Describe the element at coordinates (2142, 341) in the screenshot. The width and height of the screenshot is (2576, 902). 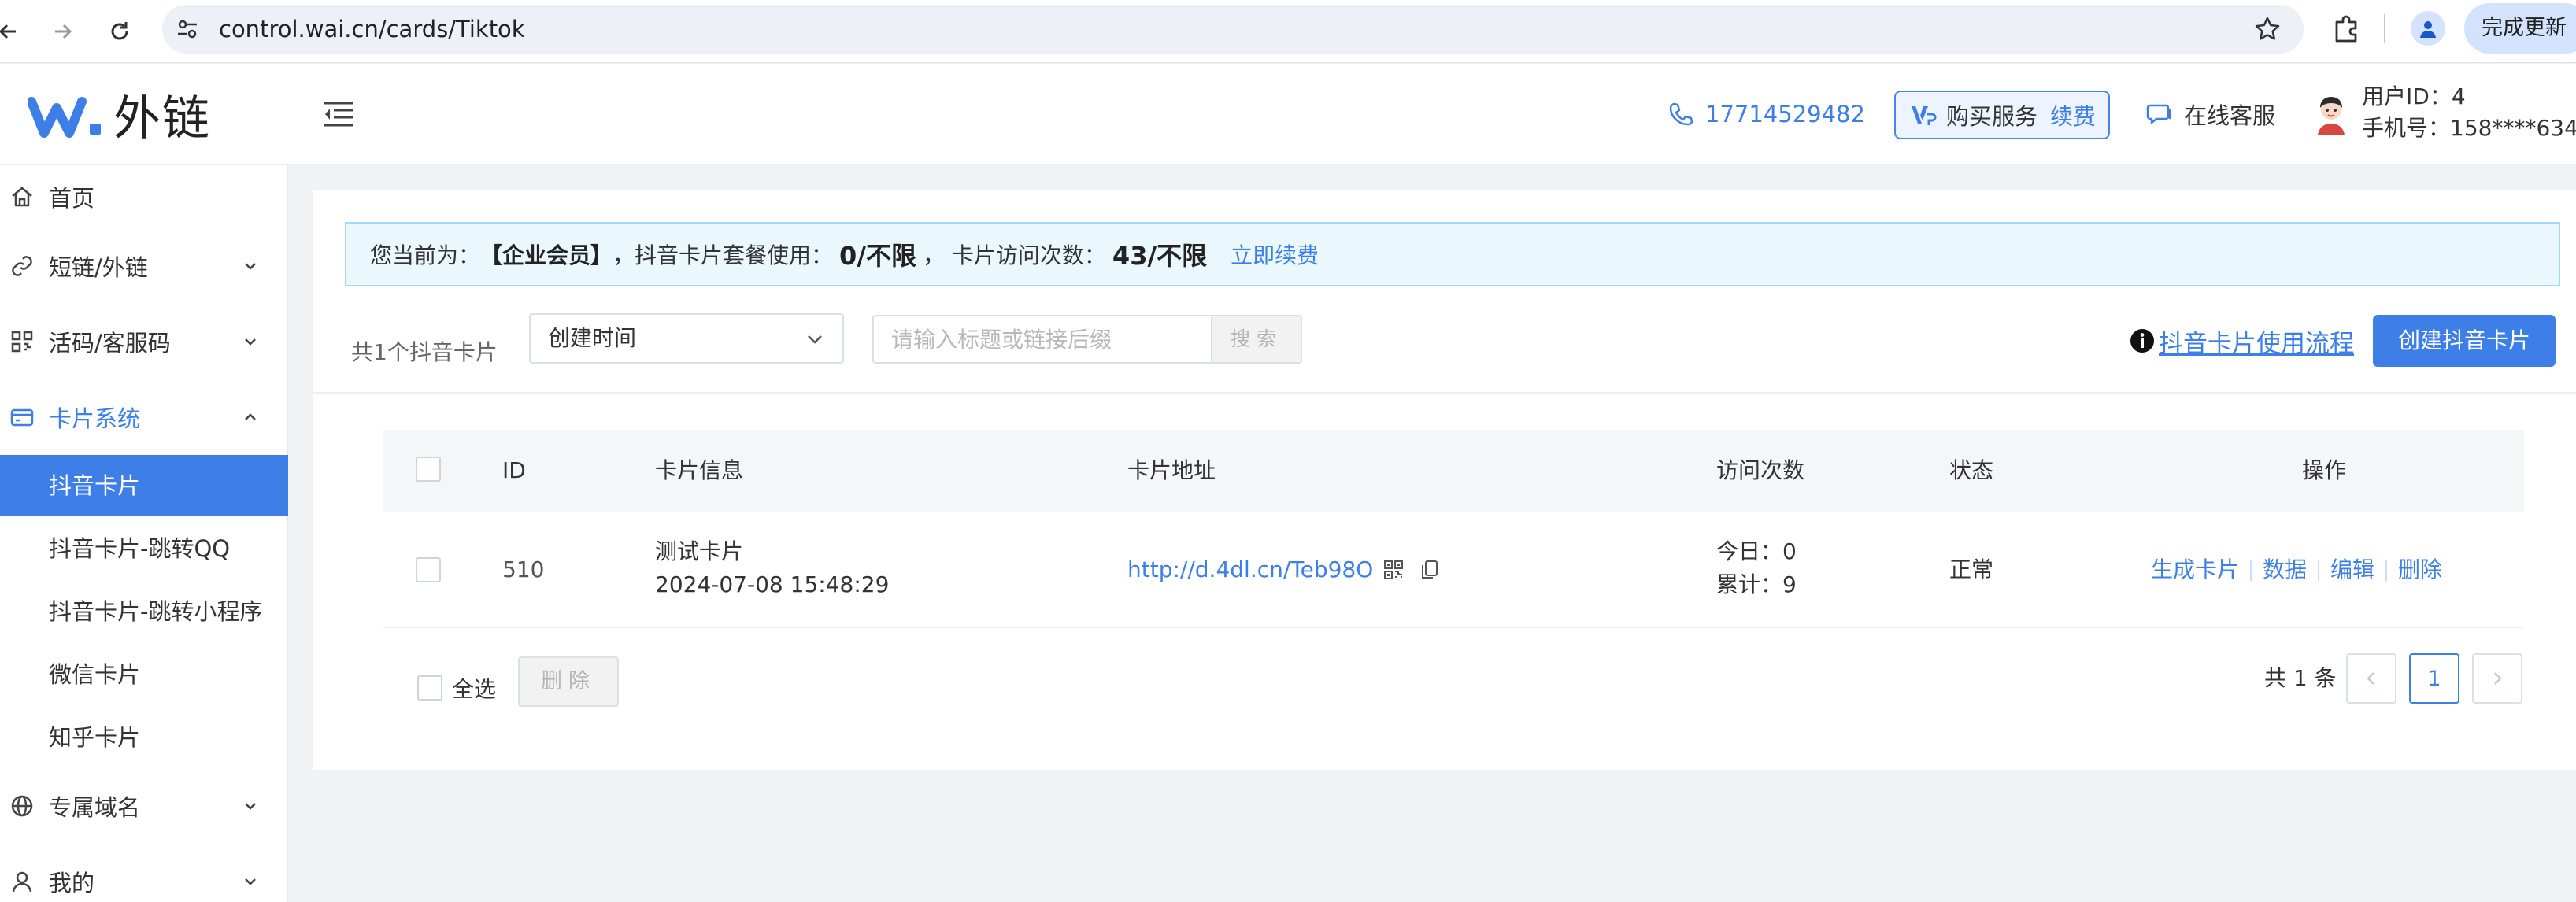
I see `info-icon` at that location.